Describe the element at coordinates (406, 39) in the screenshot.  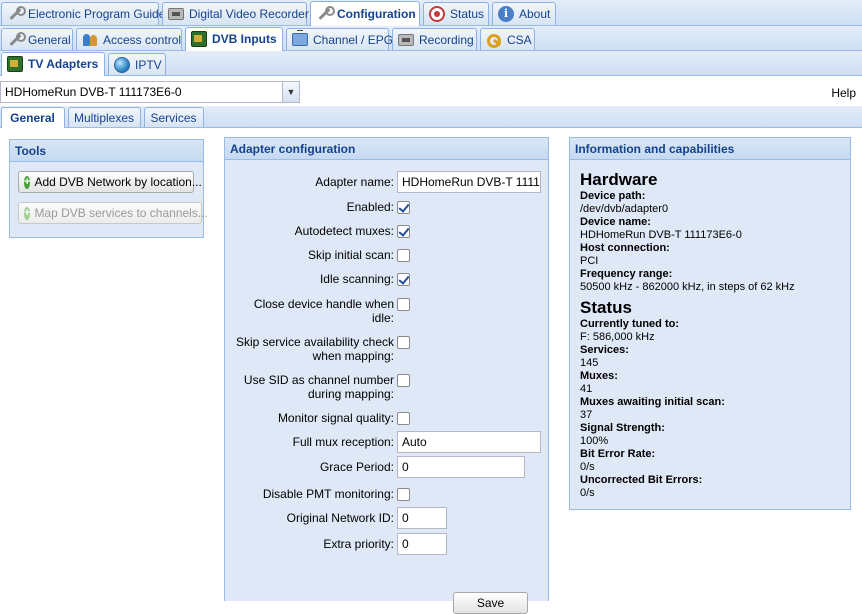
I see `tape-icon` at that location.